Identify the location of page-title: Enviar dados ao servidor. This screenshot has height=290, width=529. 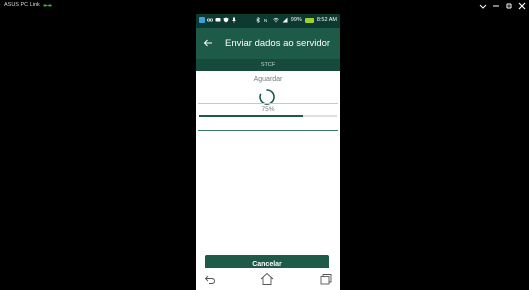
(278, 43).